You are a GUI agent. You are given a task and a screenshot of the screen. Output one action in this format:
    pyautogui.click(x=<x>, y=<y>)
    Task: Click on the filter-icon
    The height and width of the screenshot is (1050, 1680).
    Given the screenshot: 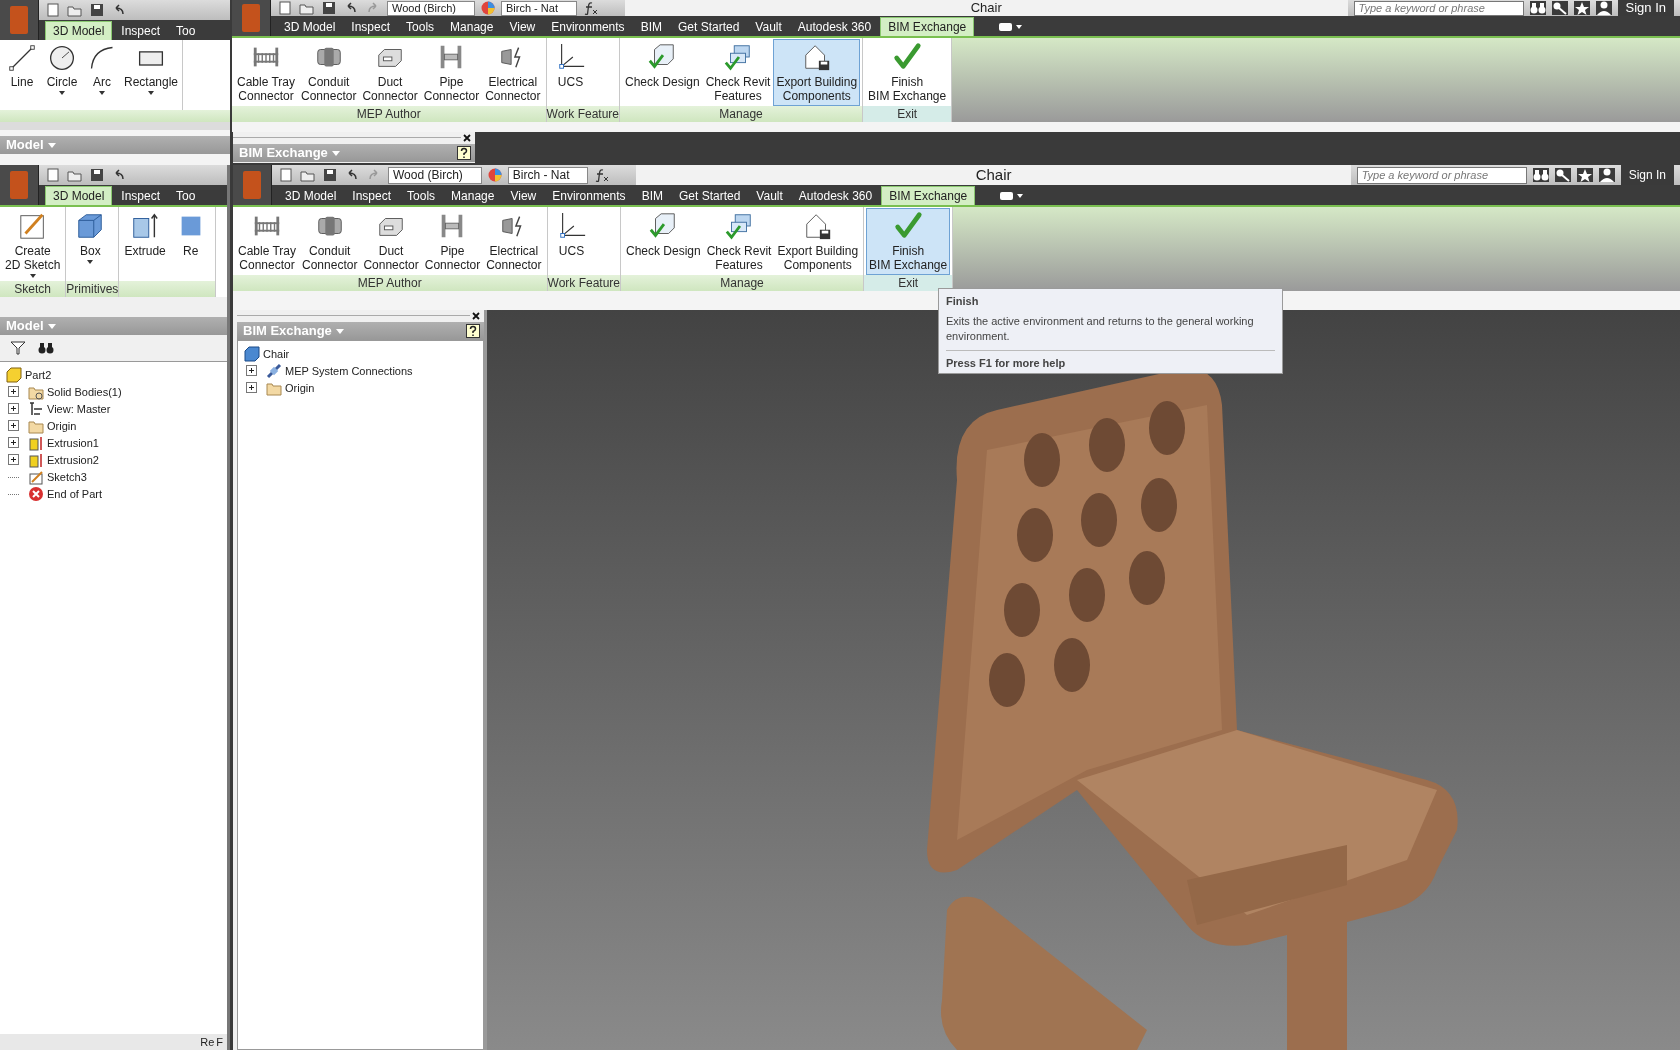 What is the action you would take?
    pyautogui.click(x=18, y=348)
    